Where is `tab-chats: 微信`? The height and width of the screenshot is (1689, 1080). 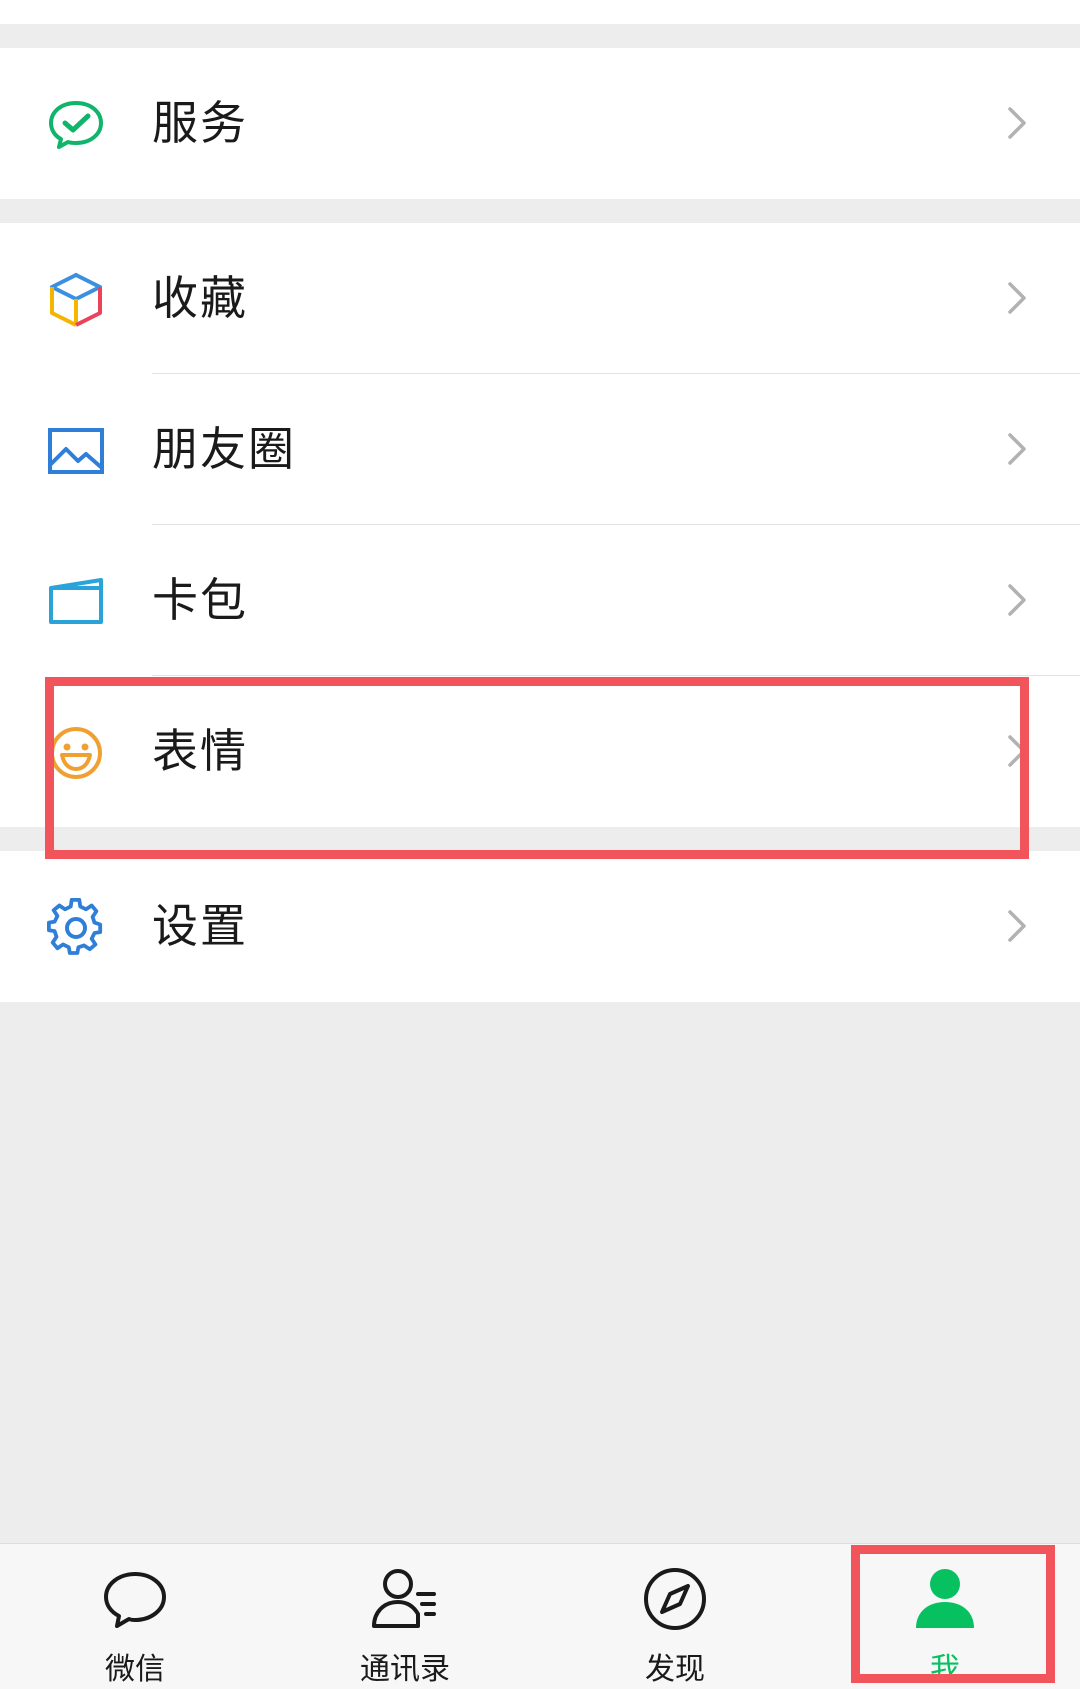 tab-chats: 微信 is located at coordinates (135, 1616).